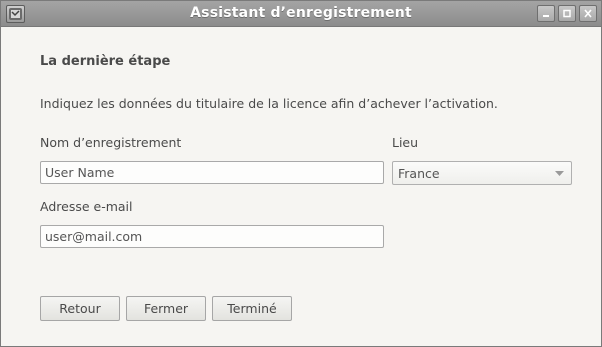 The height and width of the screenshot is (347, 602). What do you see at coordinates (166, 308) in the screenshot?
I see `close-button: Fermer` at bounding box center [166, 308].